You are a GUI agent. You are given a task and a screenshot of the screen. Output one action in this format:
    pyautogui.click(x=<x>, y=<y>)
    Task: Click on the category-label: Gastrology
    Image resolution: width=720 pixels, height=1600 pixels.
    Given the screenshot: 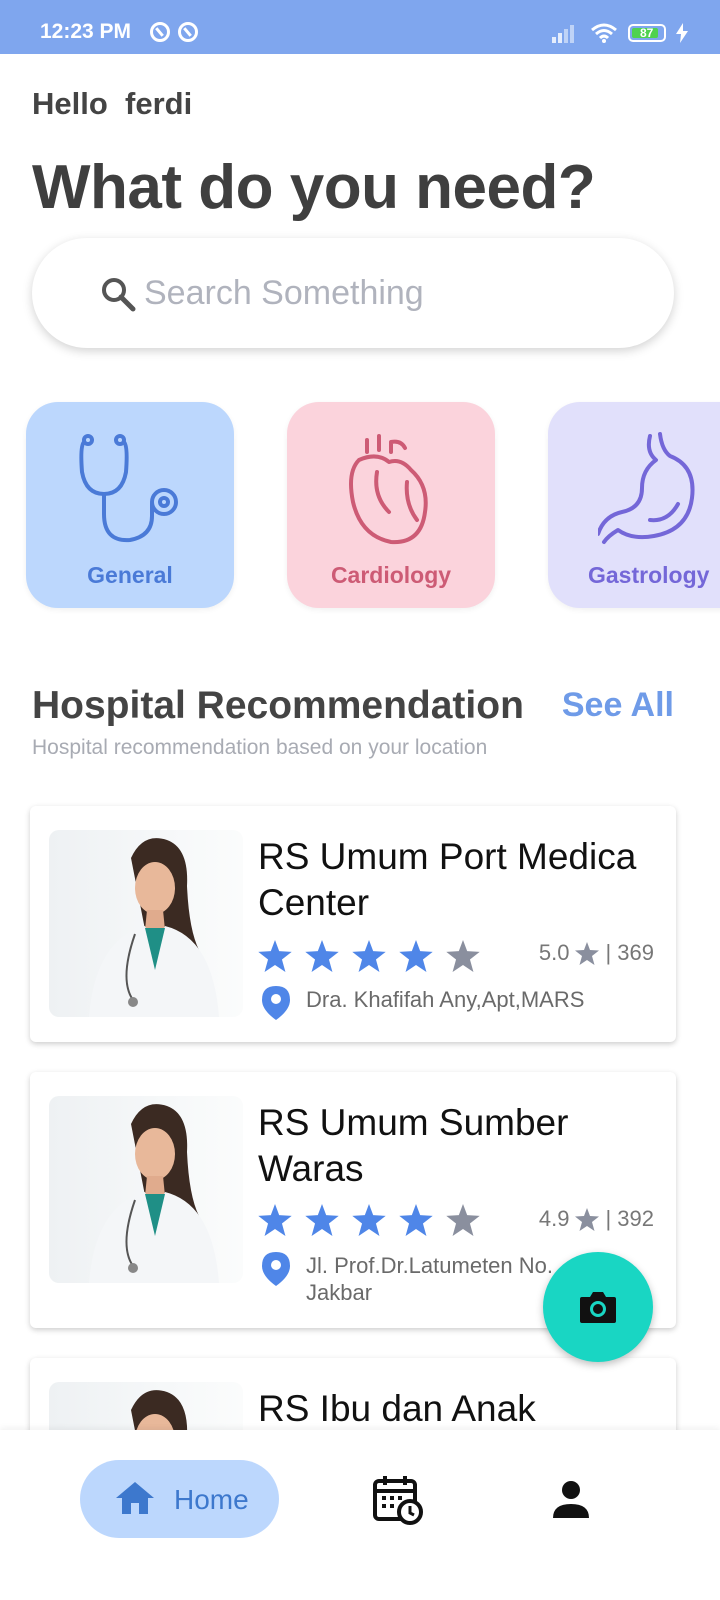 What is the action you would take?
    pyautogui.click(x=649, y=575)
    